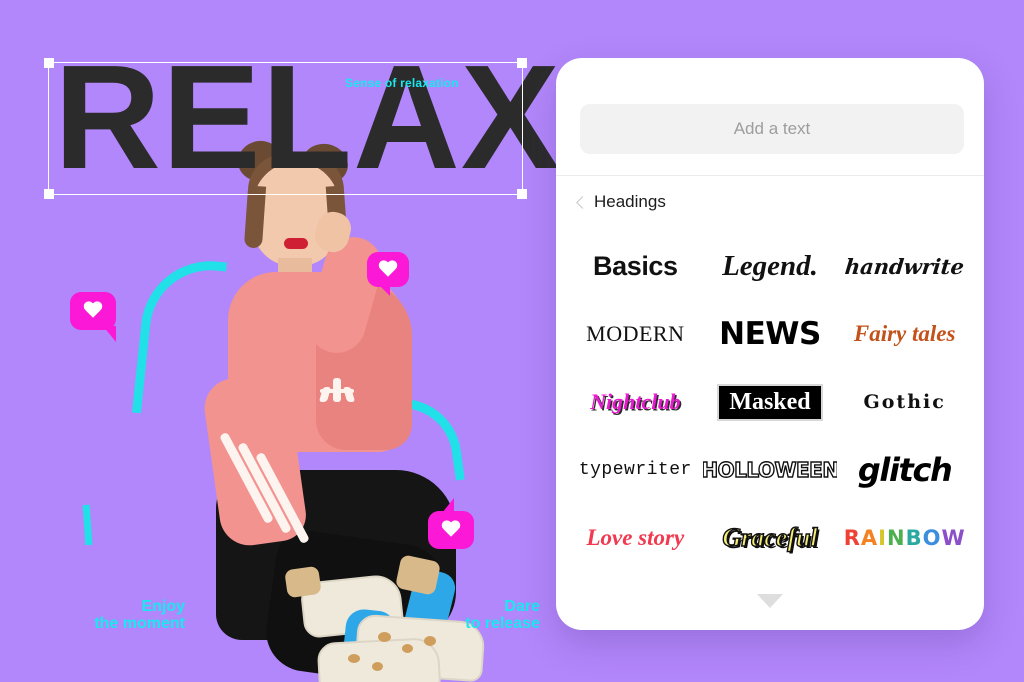 The image size is (1024, 682). I want to click on font-style-label: typewriter, so click(635, 470).